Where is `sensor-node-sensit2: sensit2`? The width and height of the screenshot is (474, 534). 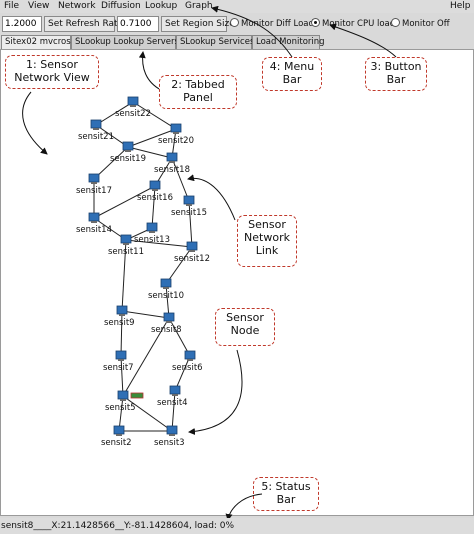 sensor-node-sensit2: sensit2 is located at coordinates (116, 436).